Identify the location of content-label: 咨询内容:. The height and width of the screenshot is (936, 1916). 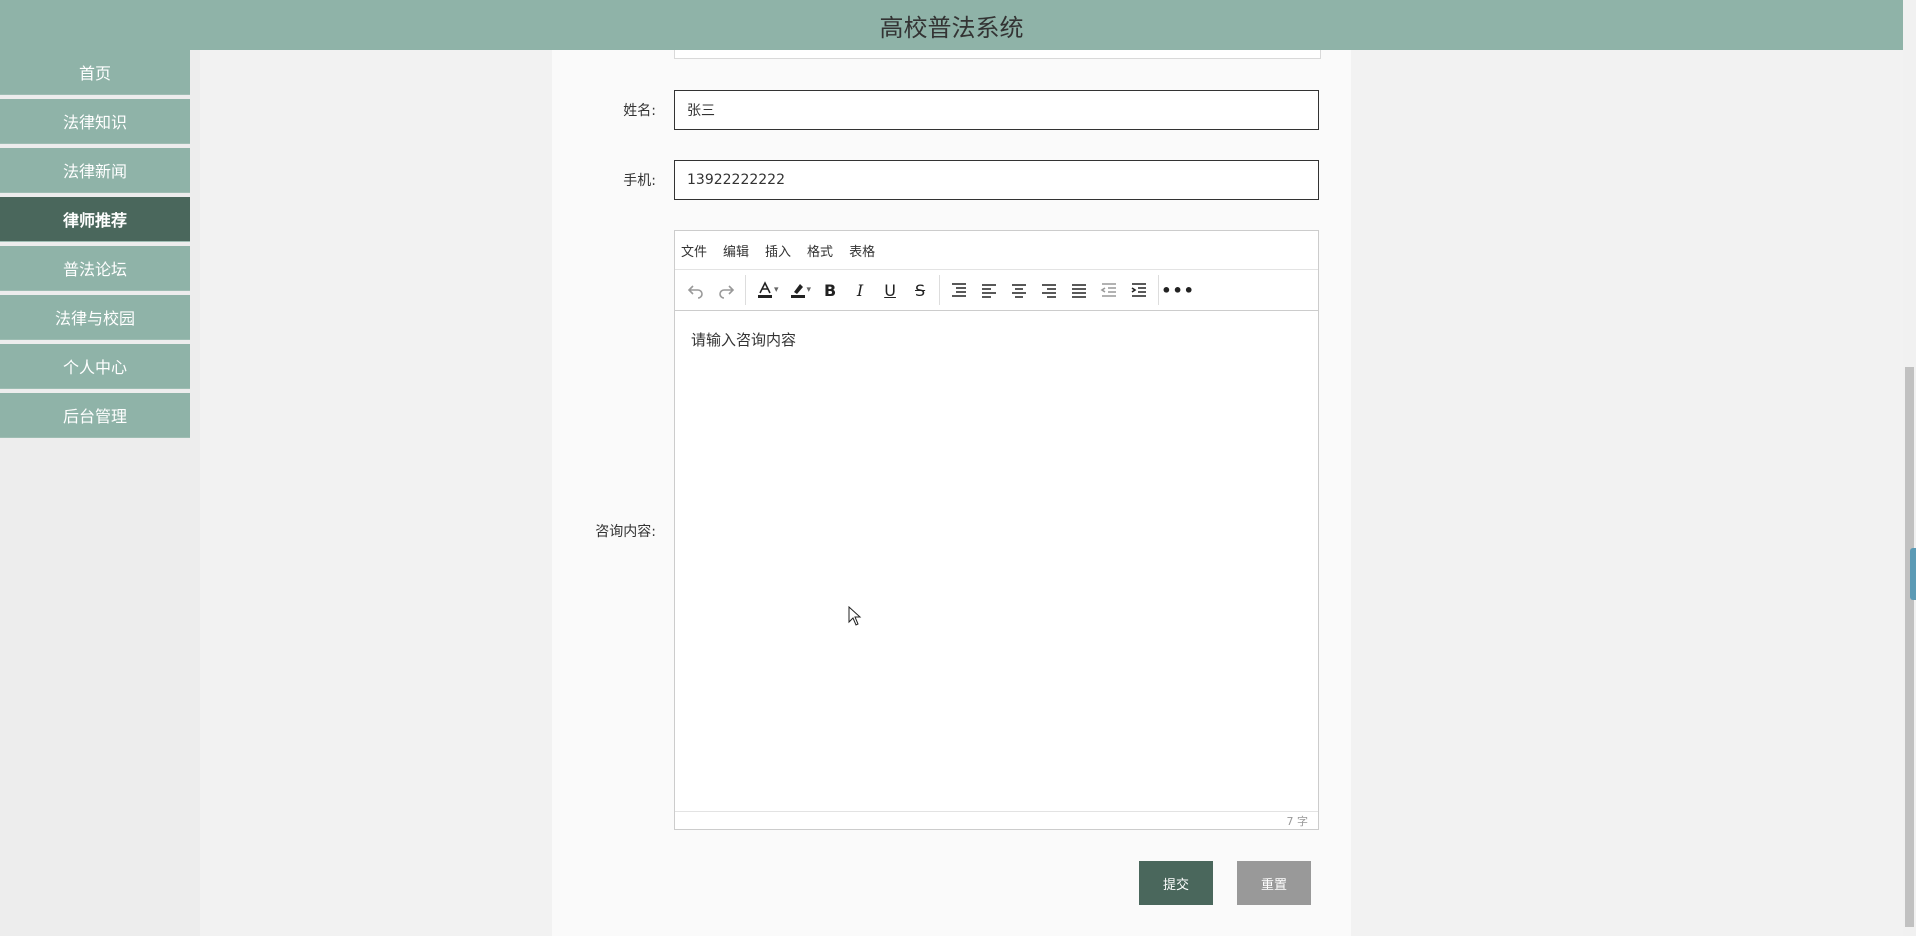
(625, 532).